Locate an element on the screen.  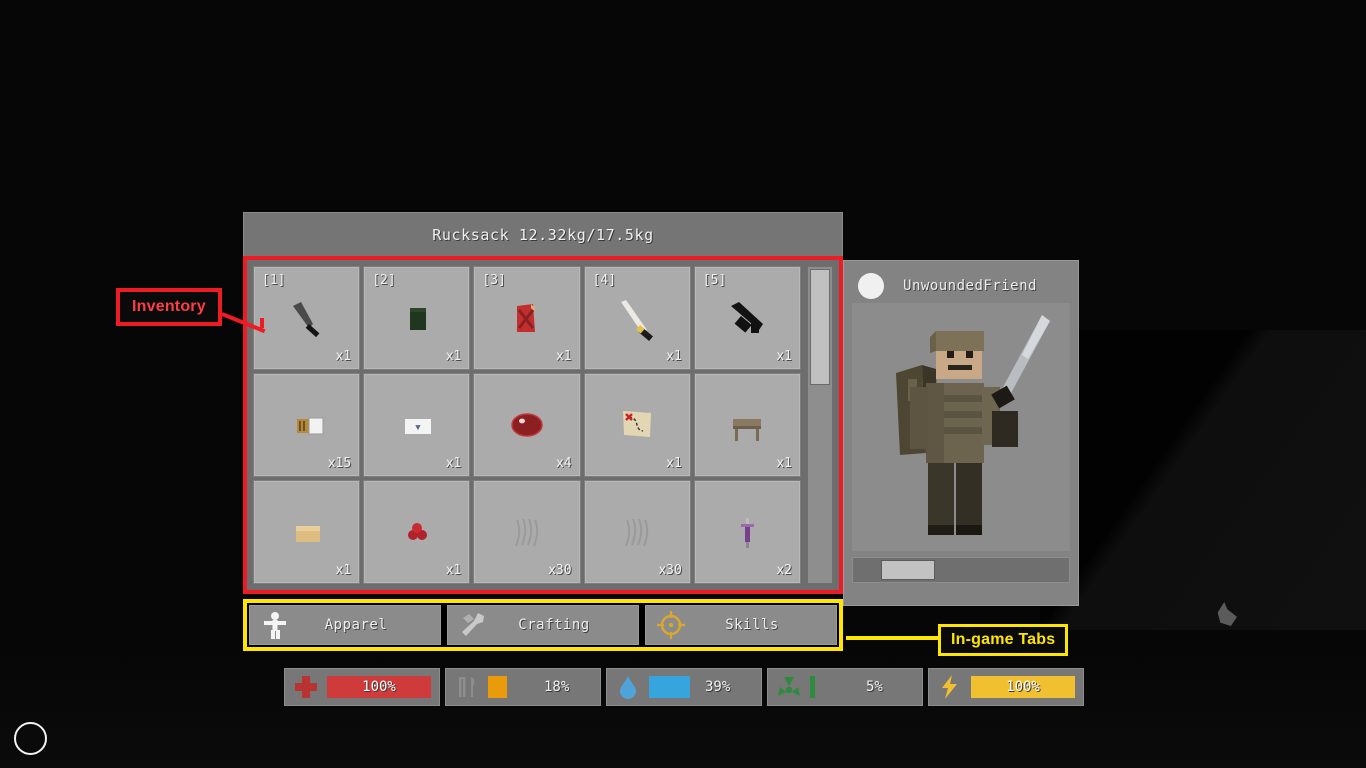
player-name: UnwoundedFriend is located at coordinates (970, 286).